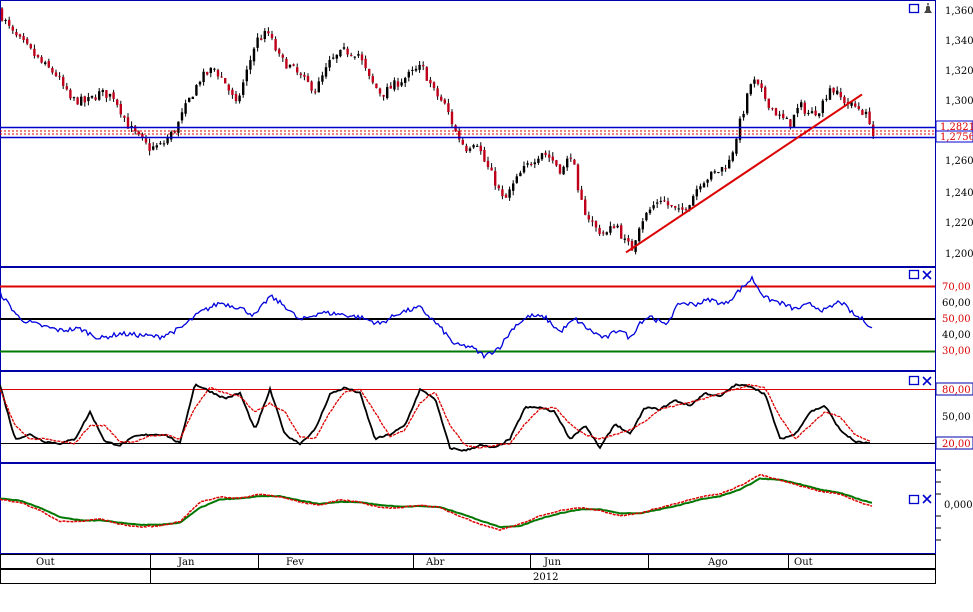 Image resolution: width=973 pixels, height=612 pixels. I want to click on rsi-label-60: 60,00, so click(956, 303).